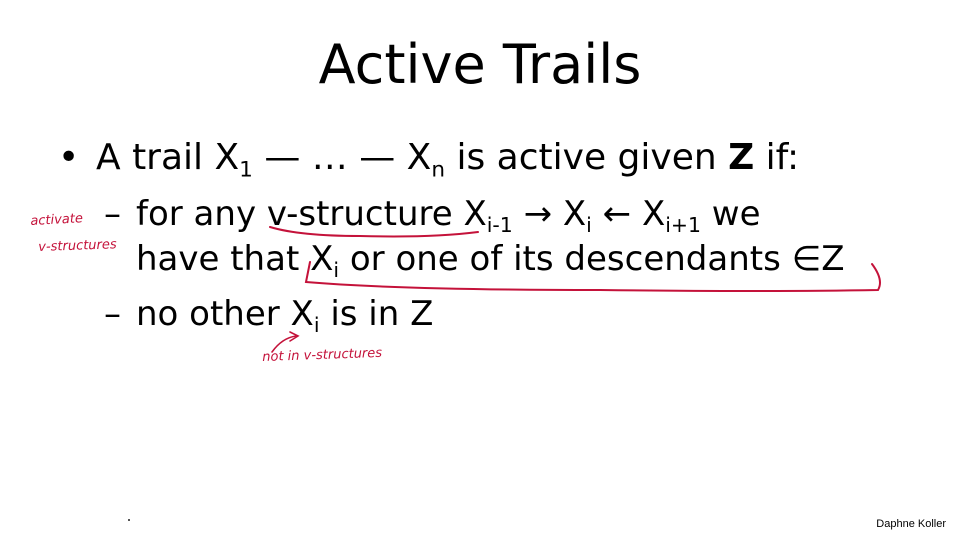 This screenshot has height=536, width=960. Describe the element at coordinates (359, 214) in the screenshot. I see `line2-vstructure: v-structure` at that location.